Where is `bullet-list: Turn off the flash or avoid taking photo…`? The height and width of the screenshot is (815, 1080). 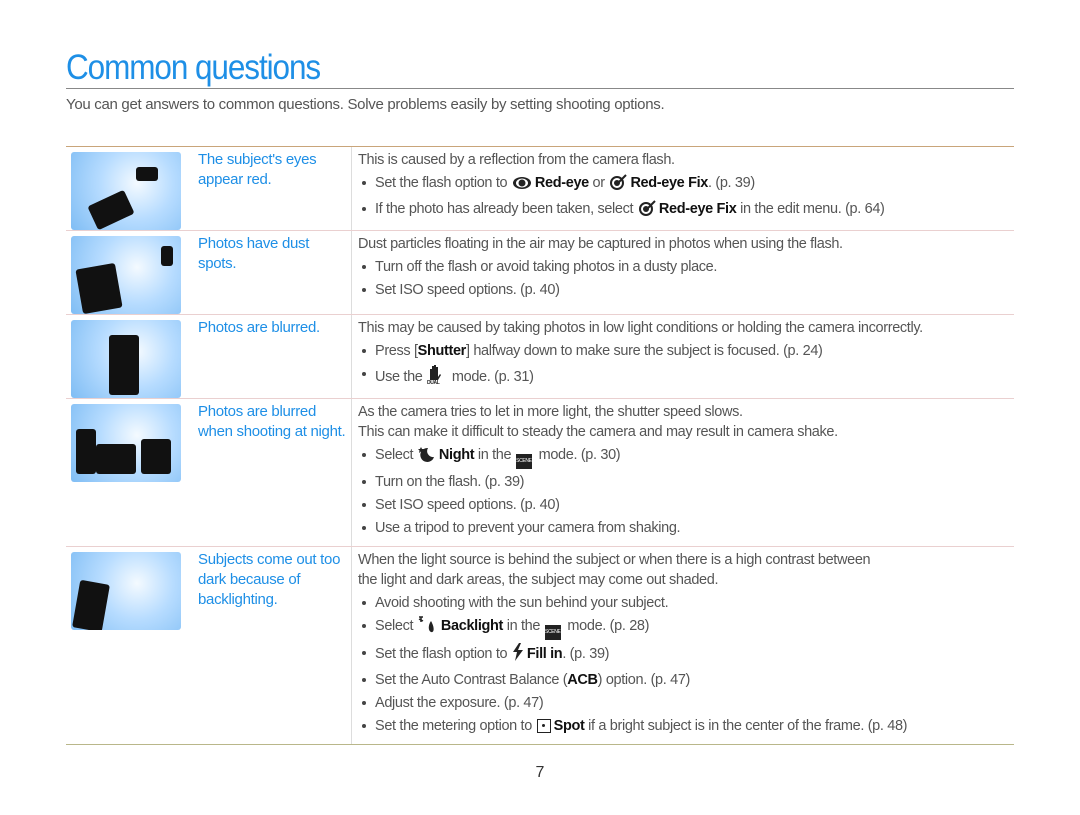 bullet-list: Turn off the flash or avoid taking photo… is located at coordinates (686, 278).